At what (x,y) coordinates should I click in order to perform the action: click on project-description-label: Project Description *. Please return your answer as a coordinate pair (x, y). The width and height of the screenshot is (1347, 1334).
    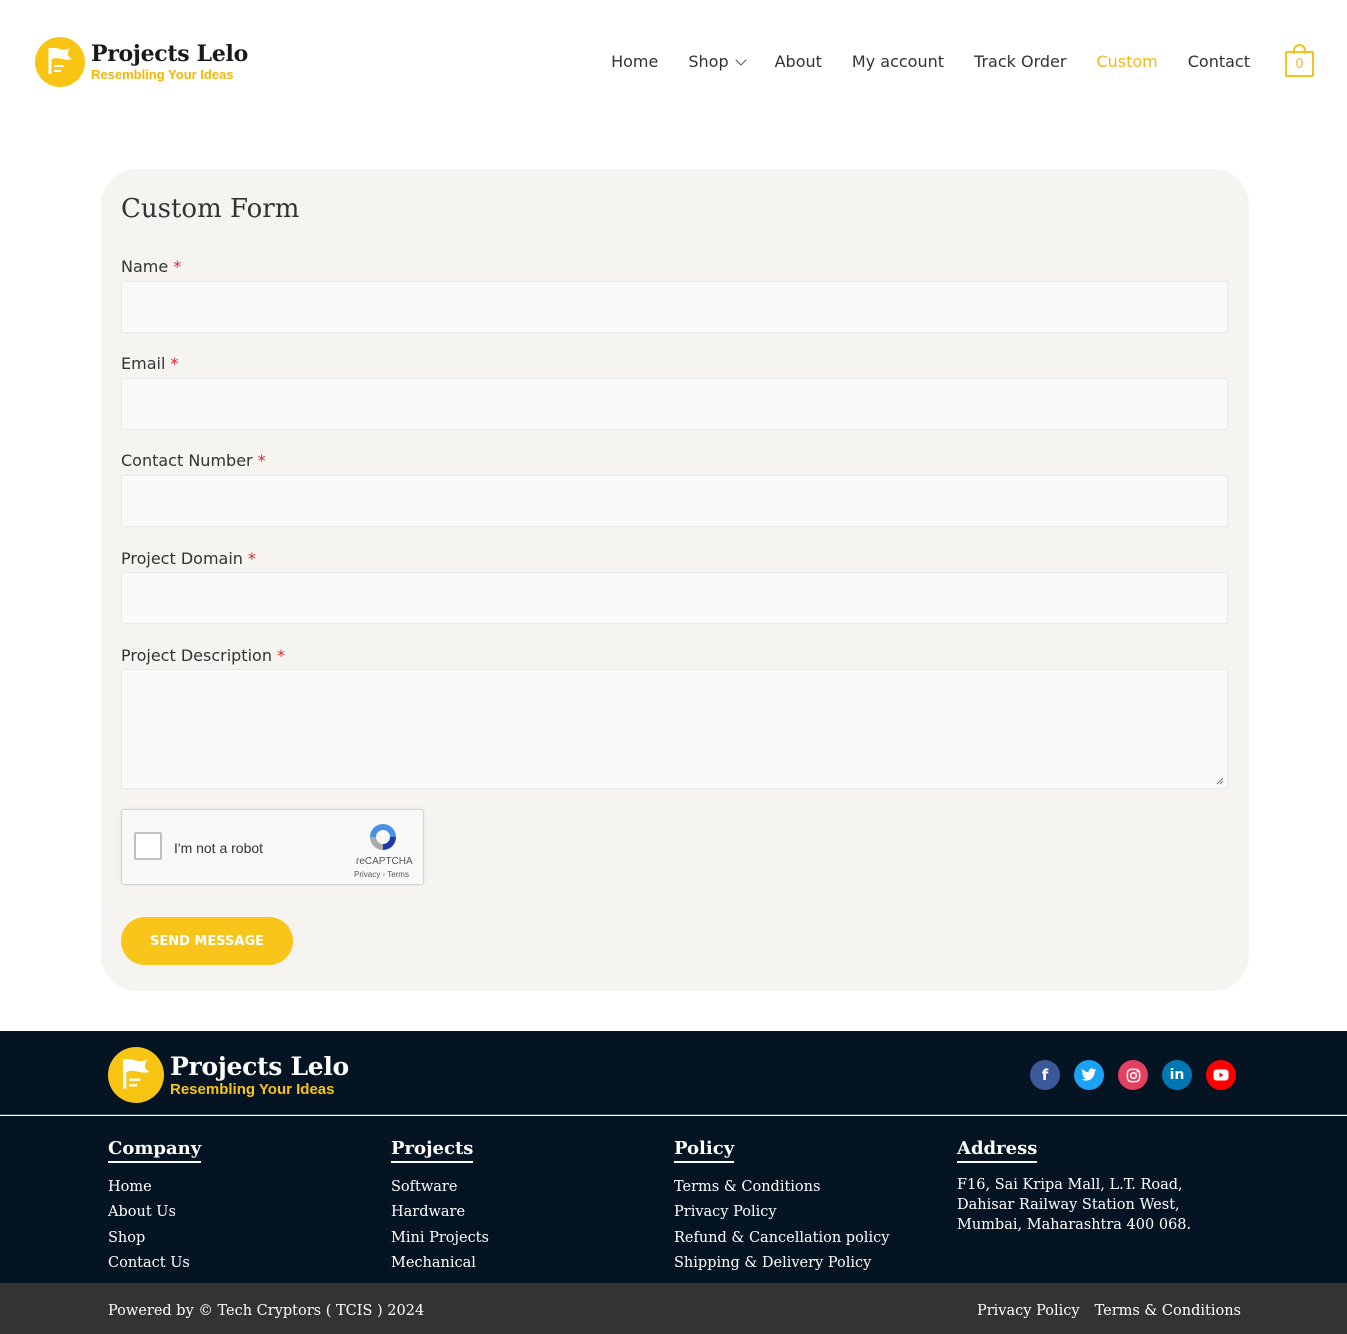
    Looking at the image, I should click on (203, 655).